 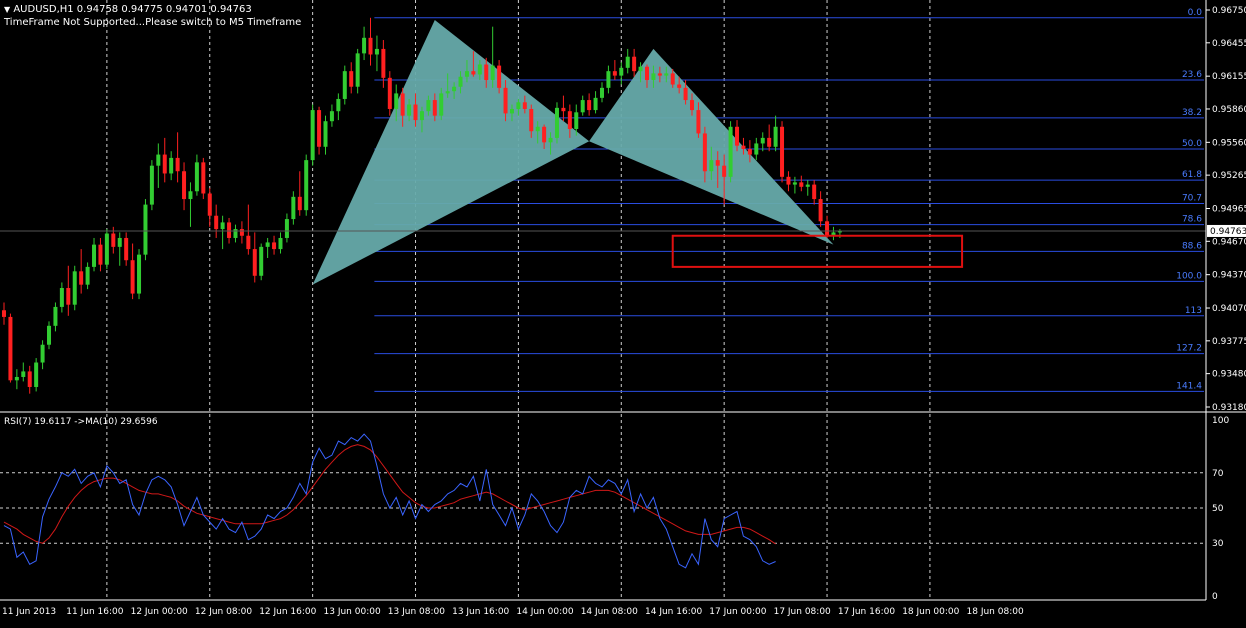 I want to click on time-axis-label: 11 Jun 2013, so click(x=29, y=612).